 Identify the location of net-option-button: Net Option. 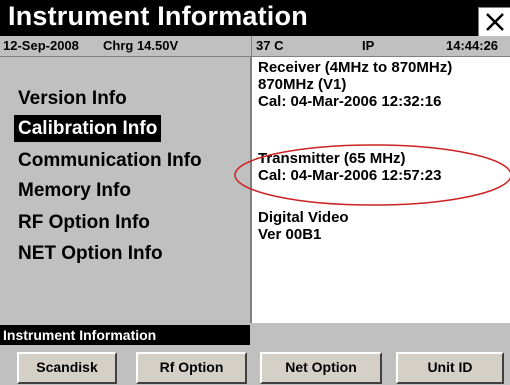
(321, 368).